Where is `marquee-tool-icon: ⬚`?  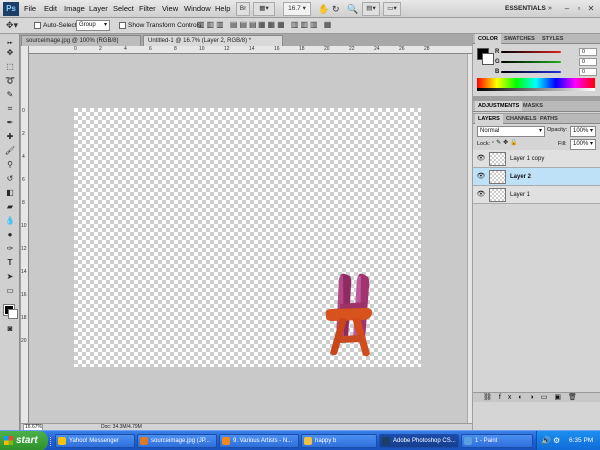 marquee-tool-icon: ⬚ is located at coordinates (10, 67).